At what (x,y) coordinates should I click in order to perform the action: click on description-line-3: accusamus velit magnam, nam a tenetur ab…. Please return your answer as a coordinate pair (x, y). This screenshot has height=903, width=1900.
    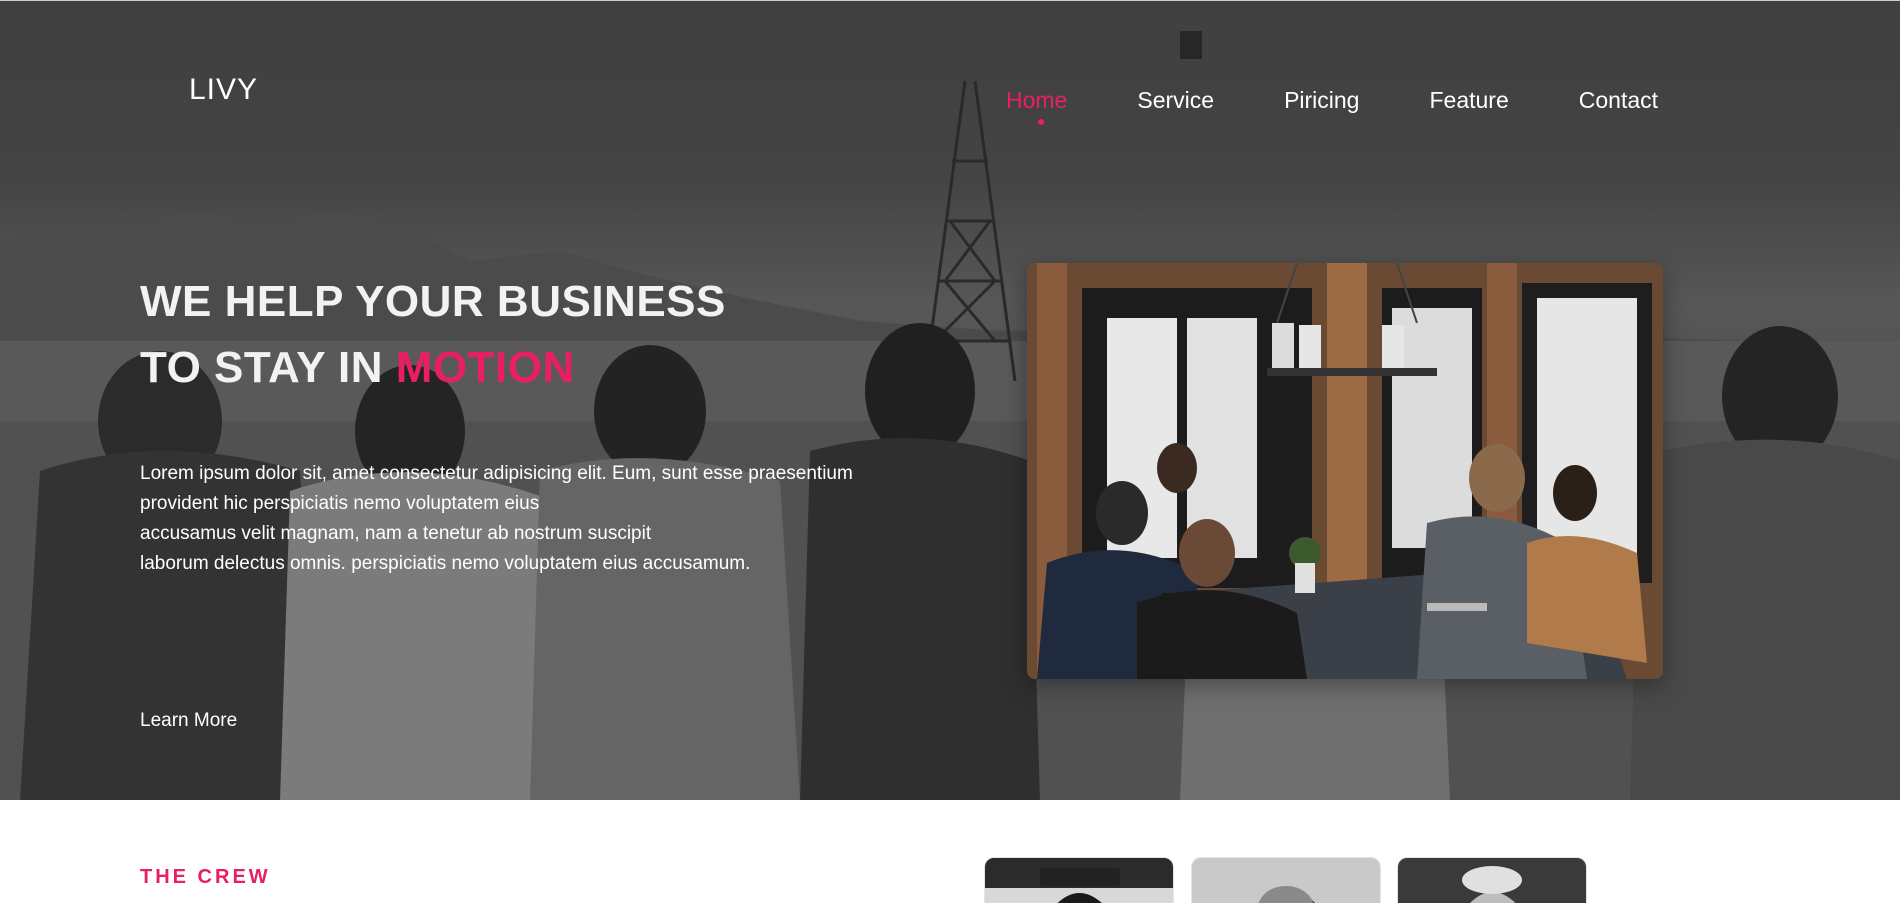
    Looking at the image, I should click on (396, 533).